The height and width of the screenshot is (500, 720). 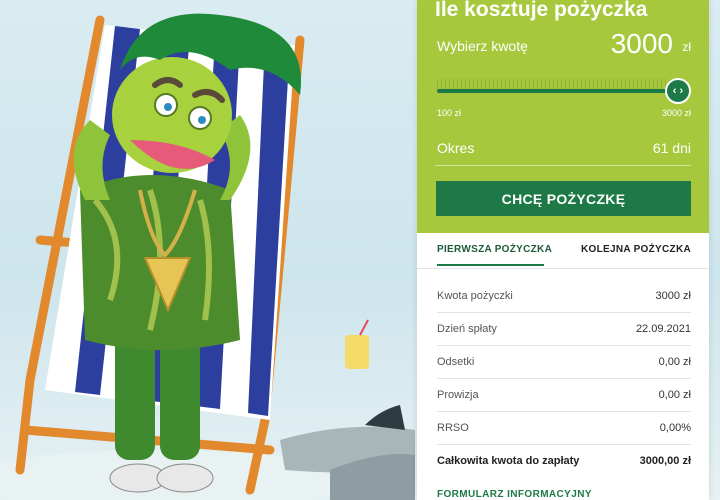 What do you see at coordinates (453, 428) in the screenshot?
I see `detail-label: RRSO` at bounding box center [453, 428].